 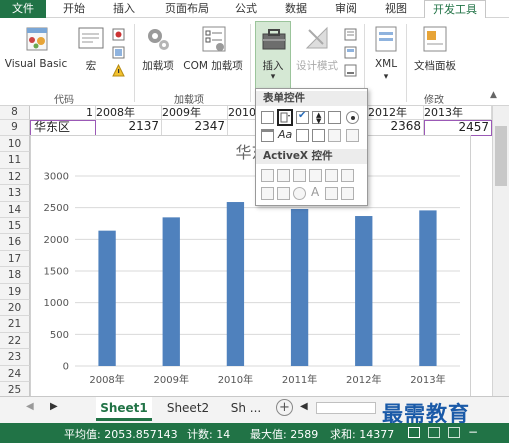 What do you see at coordinates (267, 135) in the screenshot?
I see `form-groupbox-control` at bounding box center [267, 135].